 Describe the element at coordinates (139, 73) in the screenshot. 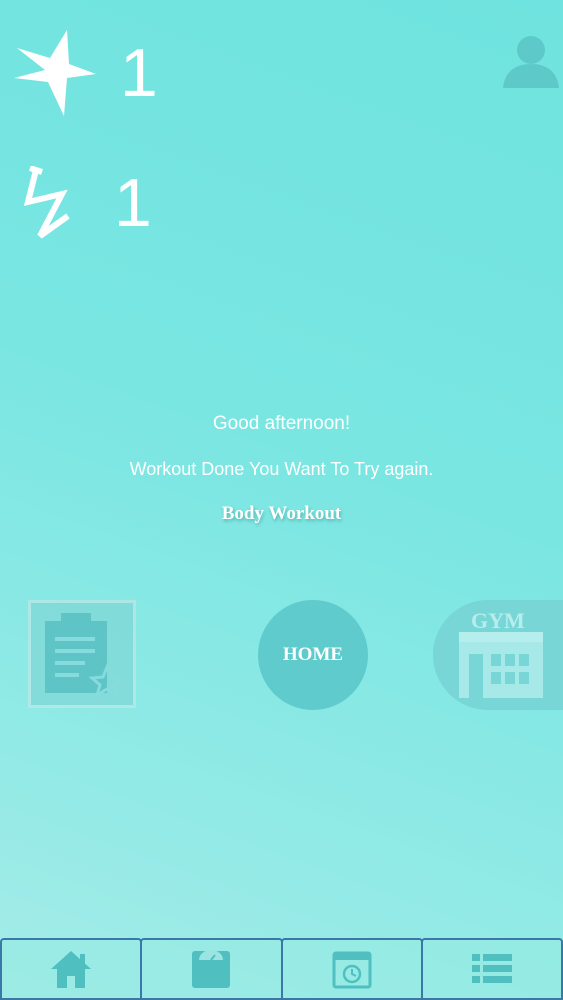

I see `stars-value: 1` at that location.